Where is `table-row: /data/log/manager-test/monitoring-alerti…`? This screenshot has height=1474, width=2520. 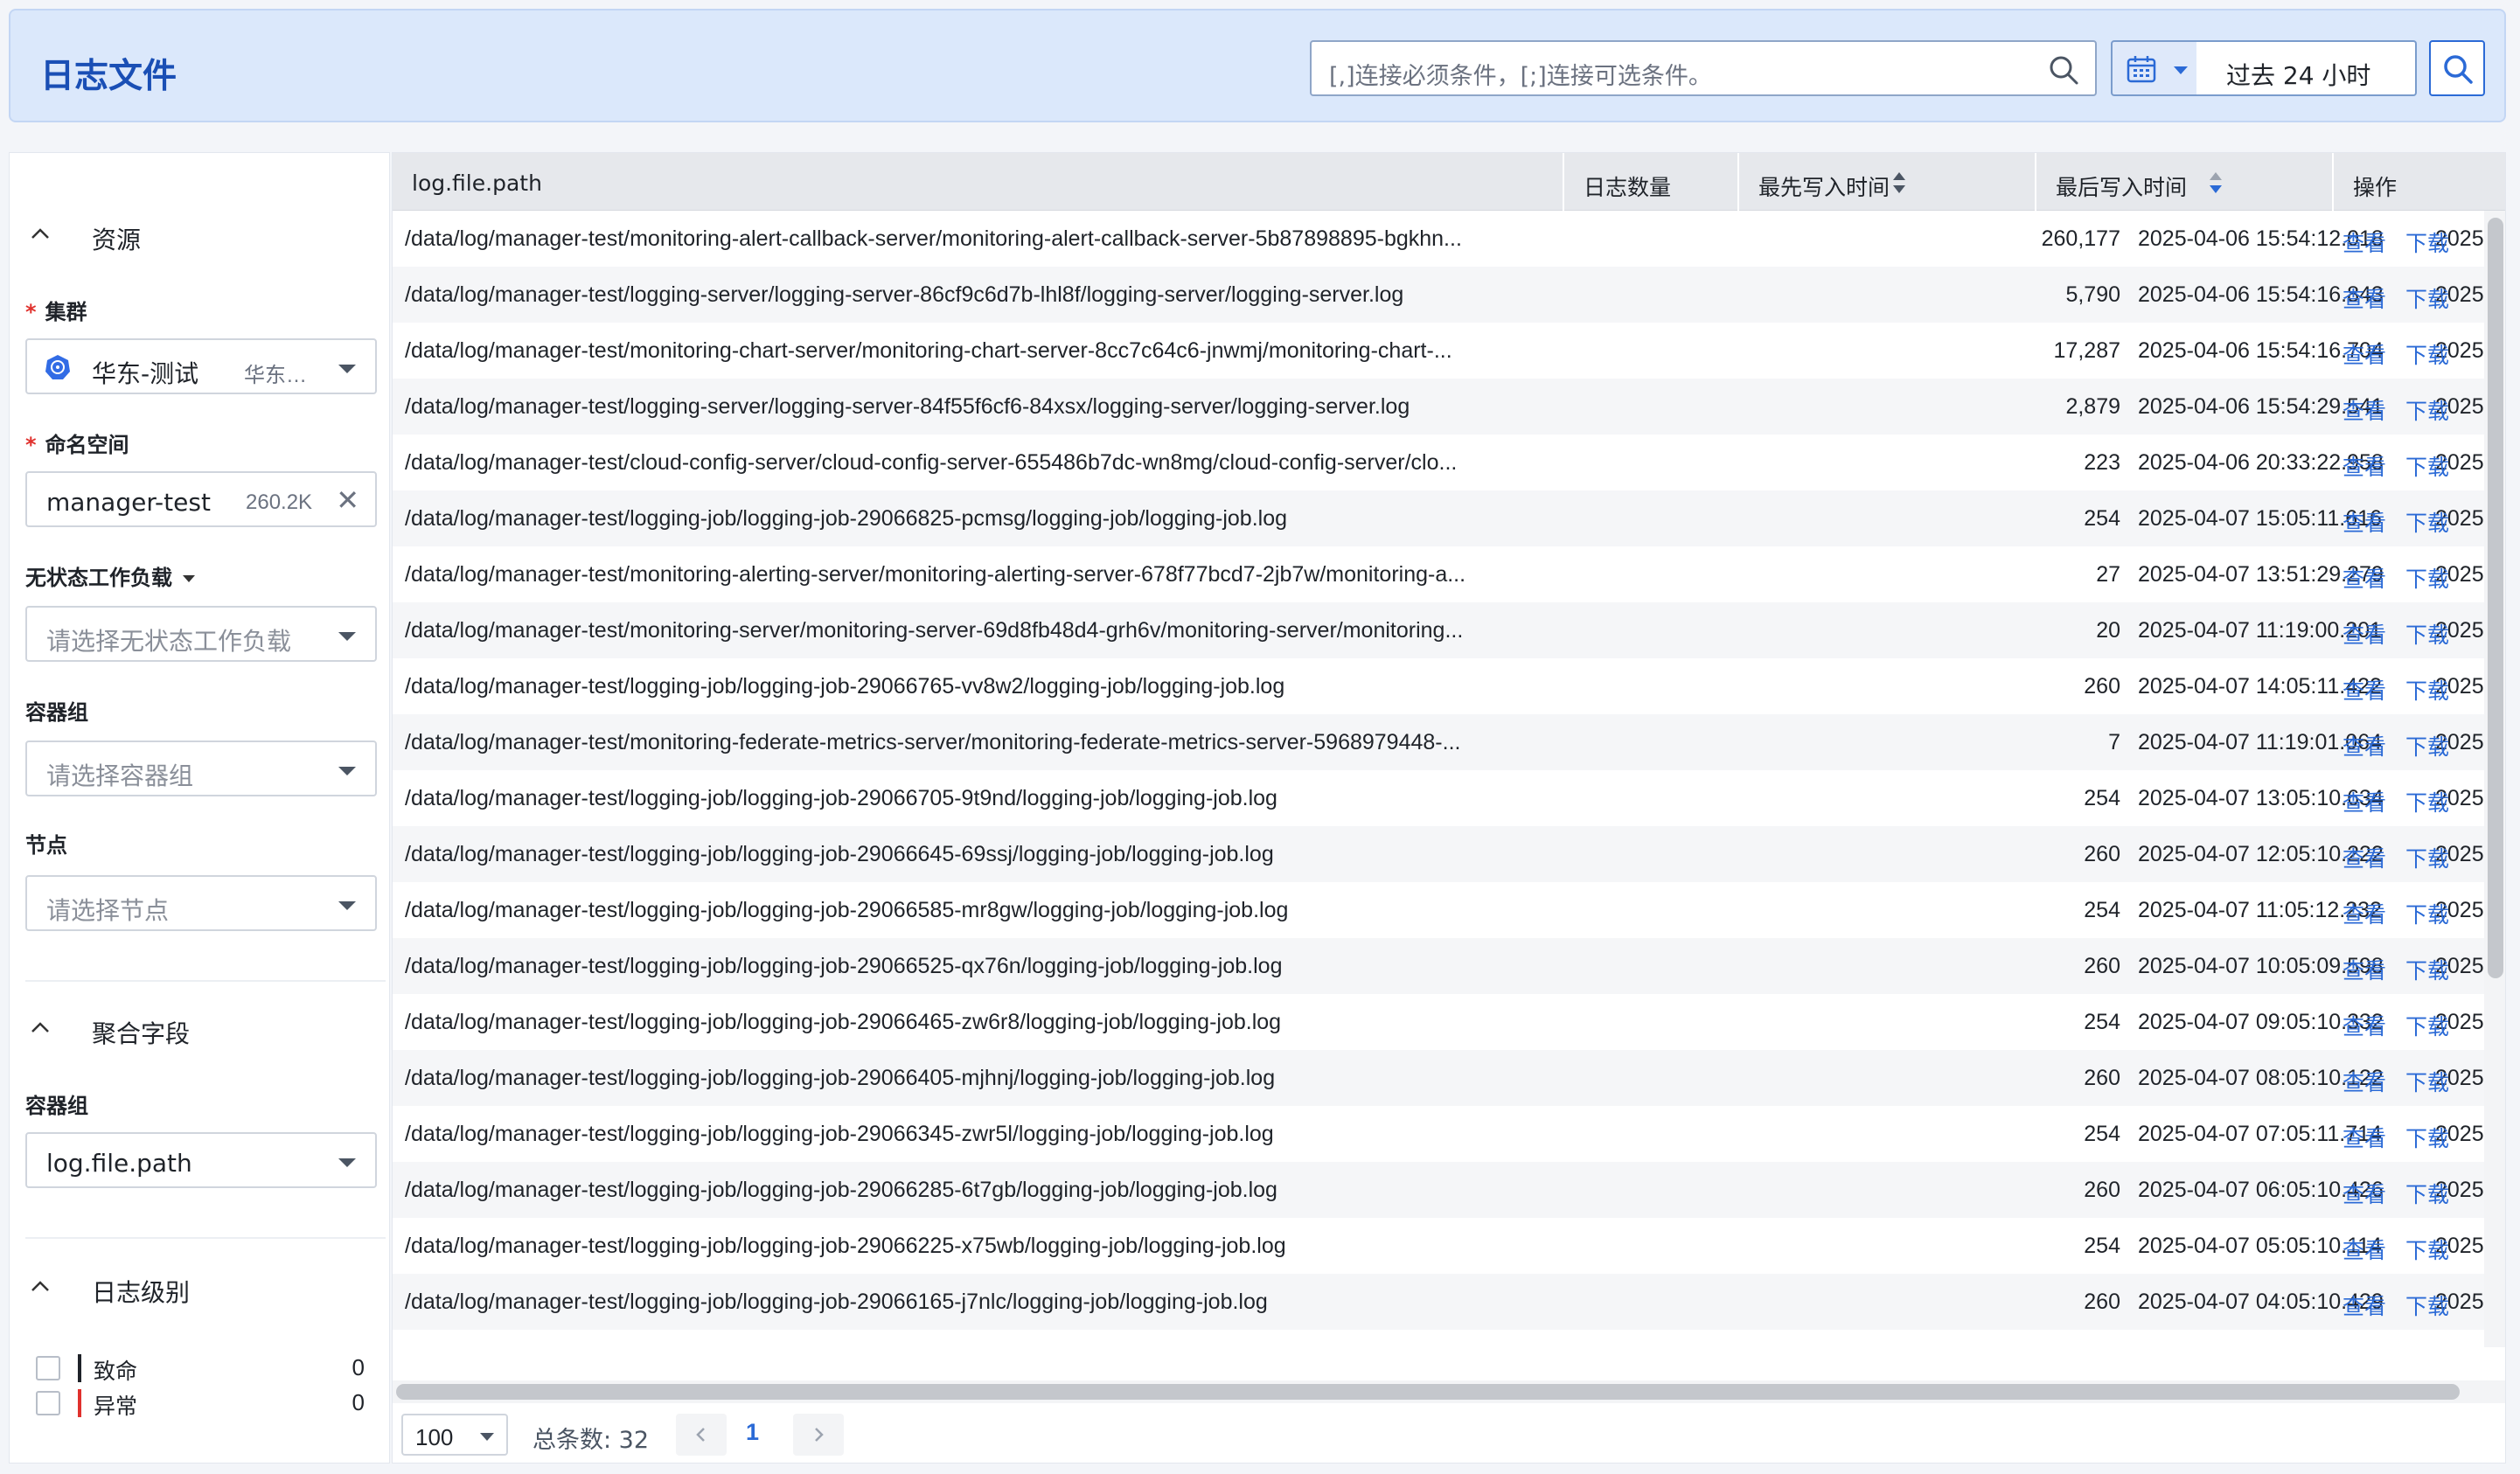 table-row: /data/log/manager-test/monitoring-alerti… is located at coordinates (1438, 574).